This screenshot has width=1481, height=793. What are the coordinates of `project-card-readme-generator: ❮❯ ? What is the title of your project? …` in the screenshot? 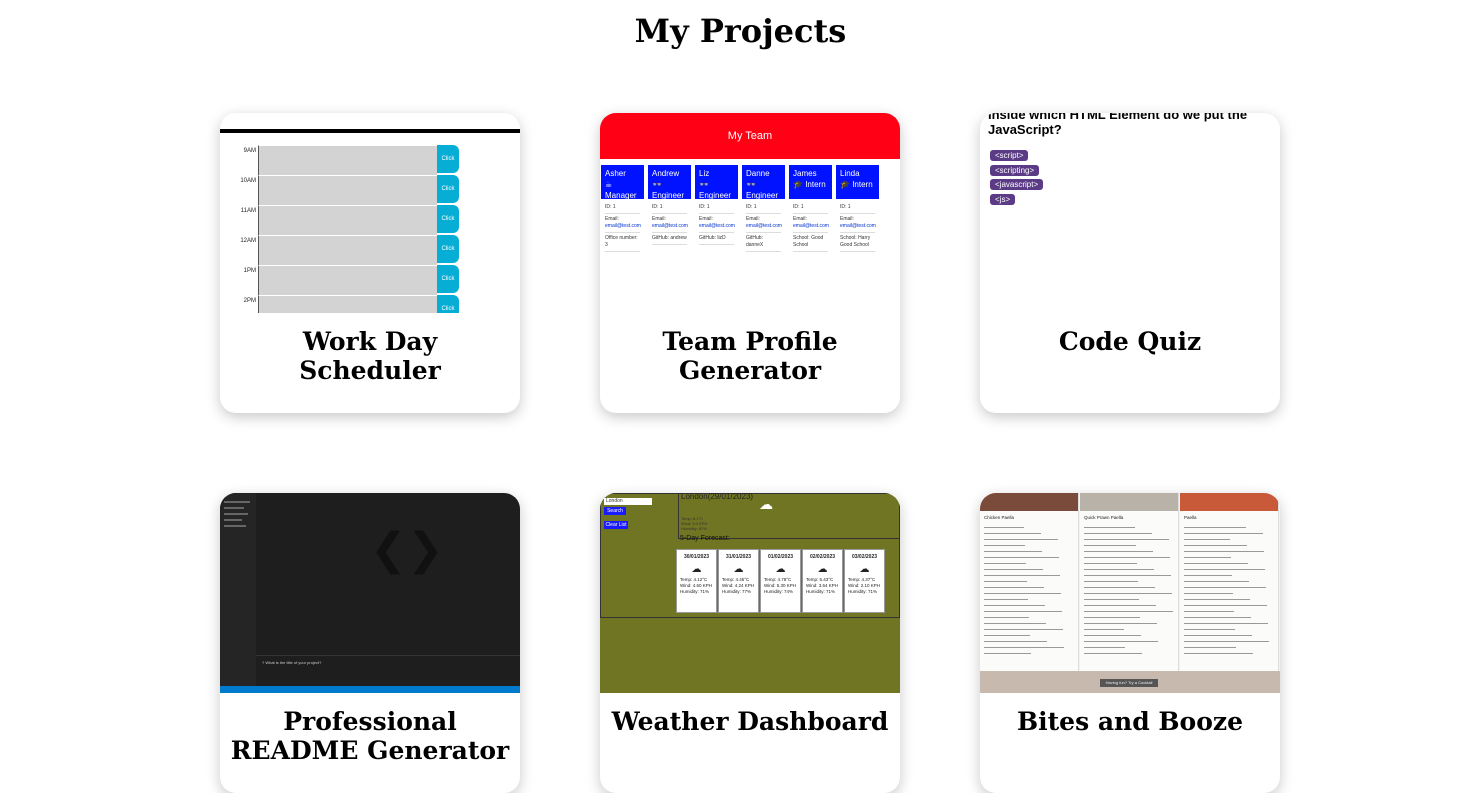 It's located at (370, 643).